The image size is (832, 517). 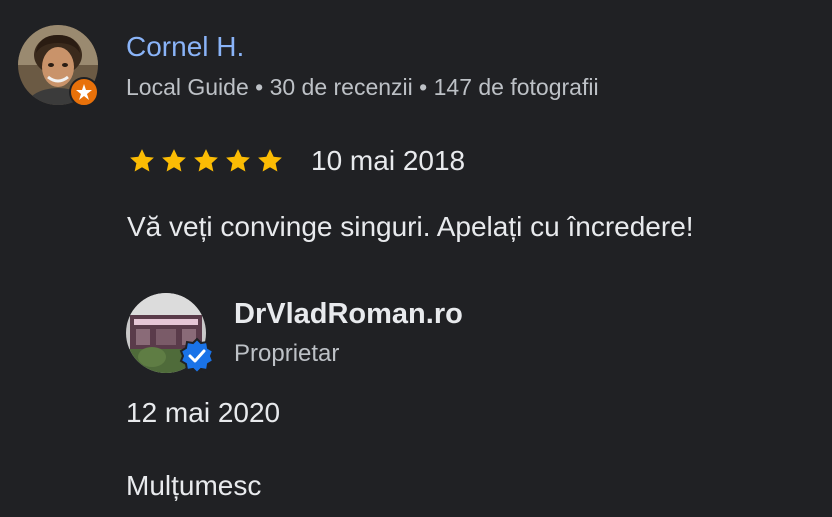 What do you see at coordinates (348, 314) in the screenshot?
I see `owner-name: DrVladRoman.ro` at bounding box center [348, 314].